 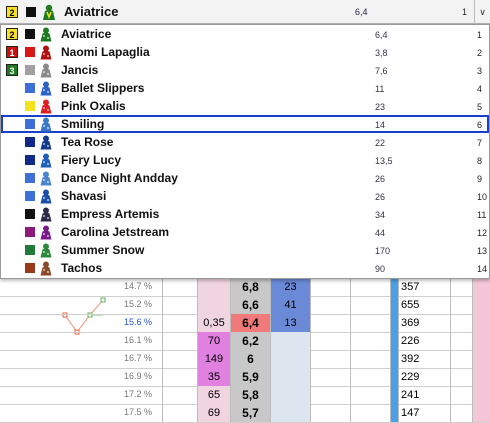 What do you see at coordinates (424, 341) in the screenshot?
I see `traded-volume: 226` at bounding box center [424, 341].